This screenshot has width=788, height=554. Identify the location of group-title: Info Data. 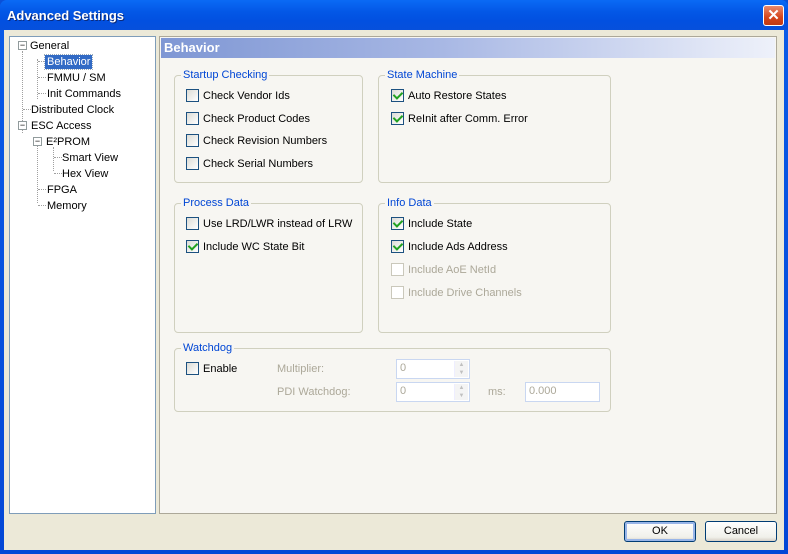
(409, 203).